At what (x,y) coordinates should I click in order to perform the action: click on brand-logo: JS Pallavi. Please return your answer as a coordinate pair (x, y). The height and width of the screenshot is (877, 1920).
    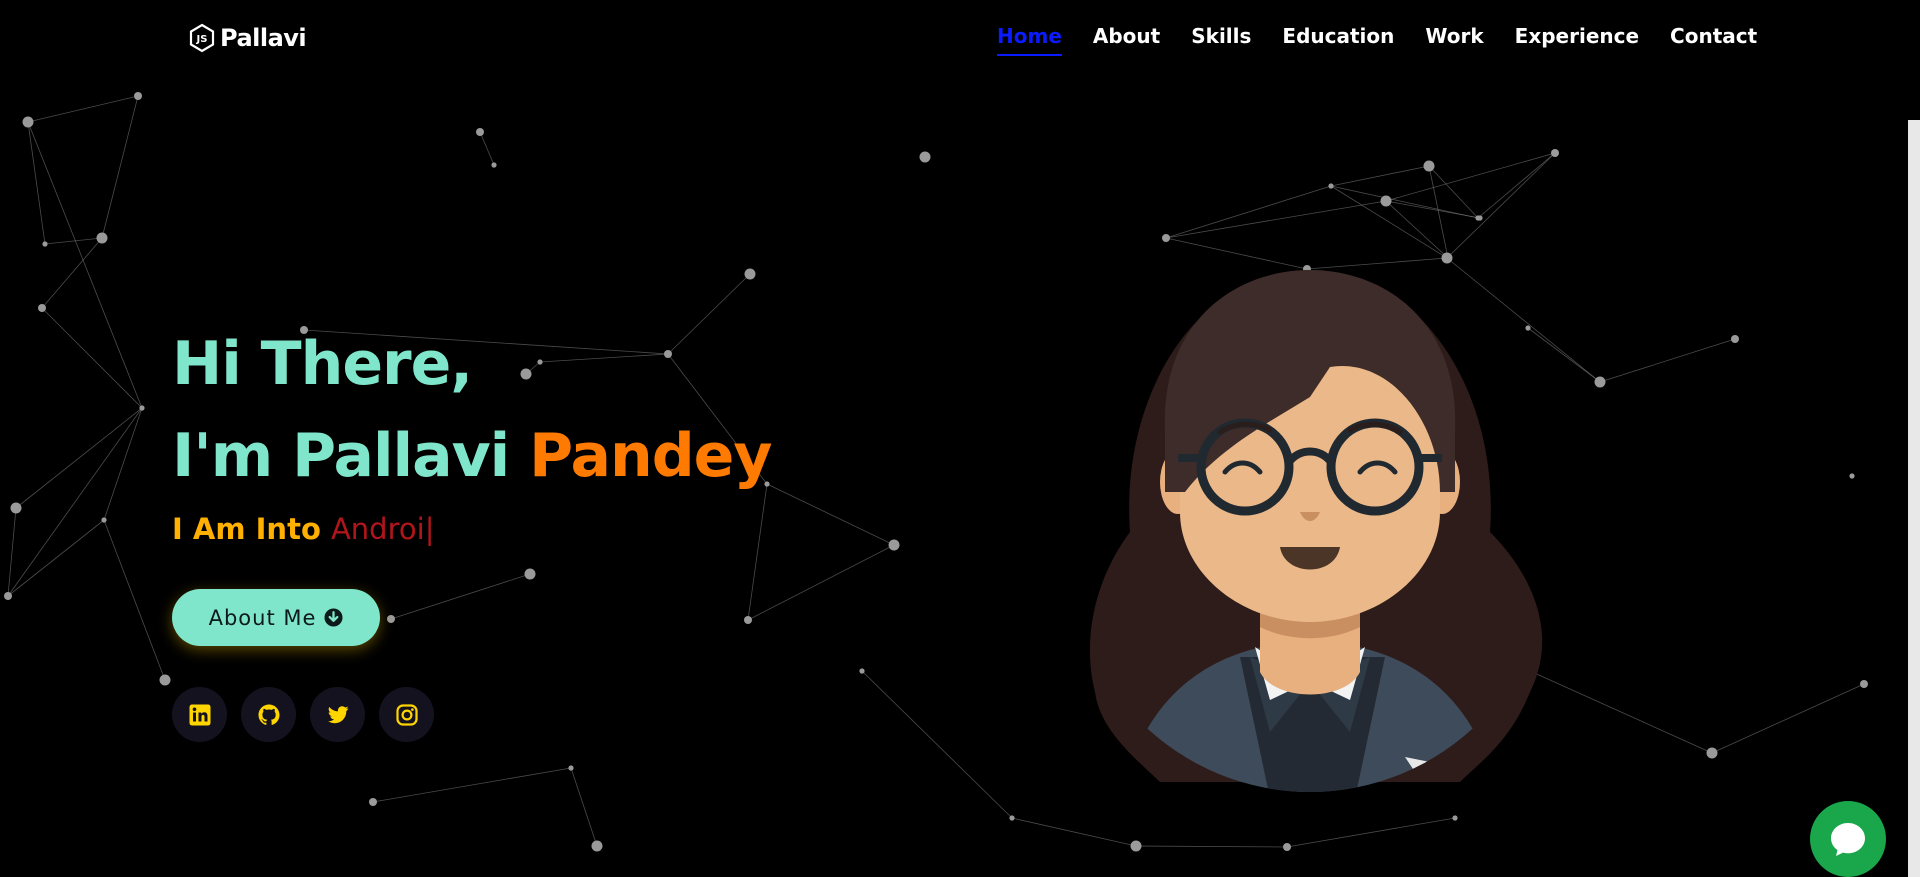
    Looking at the image, I should click on (247, 38).